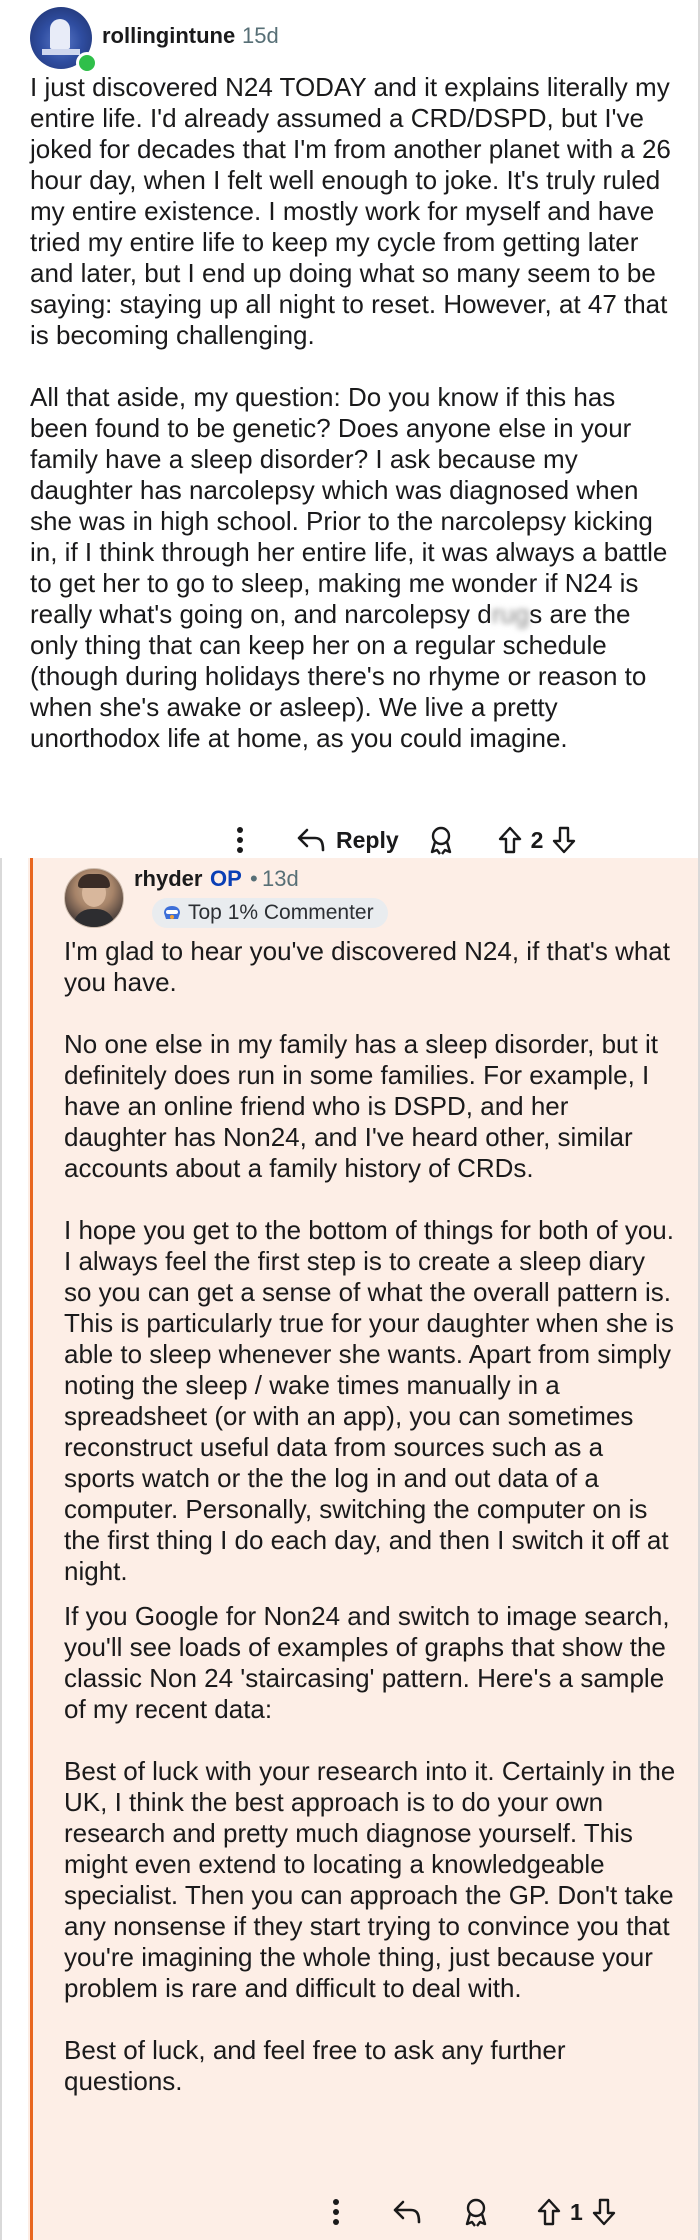 This screenshot has height=2240, width=700. What do you see at coordinates (510, 614) in the screenshot?
I see `blurred-text: rug` at bounding box center [510, 614].